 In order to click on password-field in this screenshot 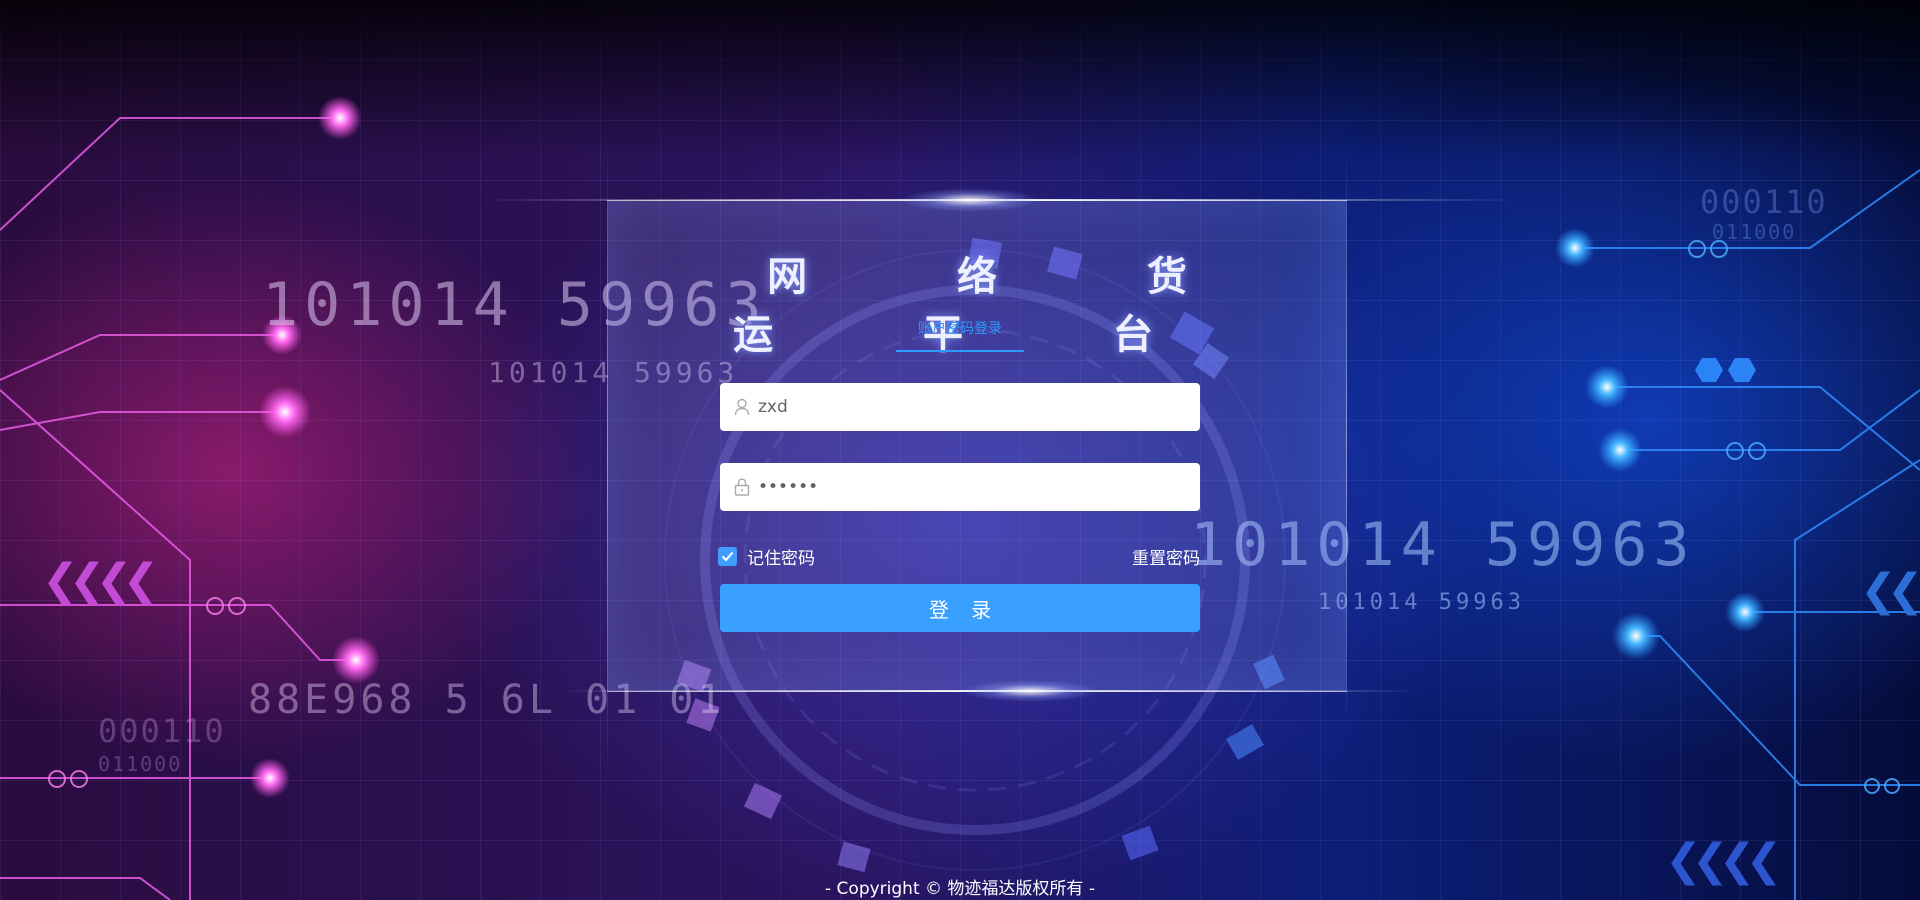, I will do `click(960, 487)`.